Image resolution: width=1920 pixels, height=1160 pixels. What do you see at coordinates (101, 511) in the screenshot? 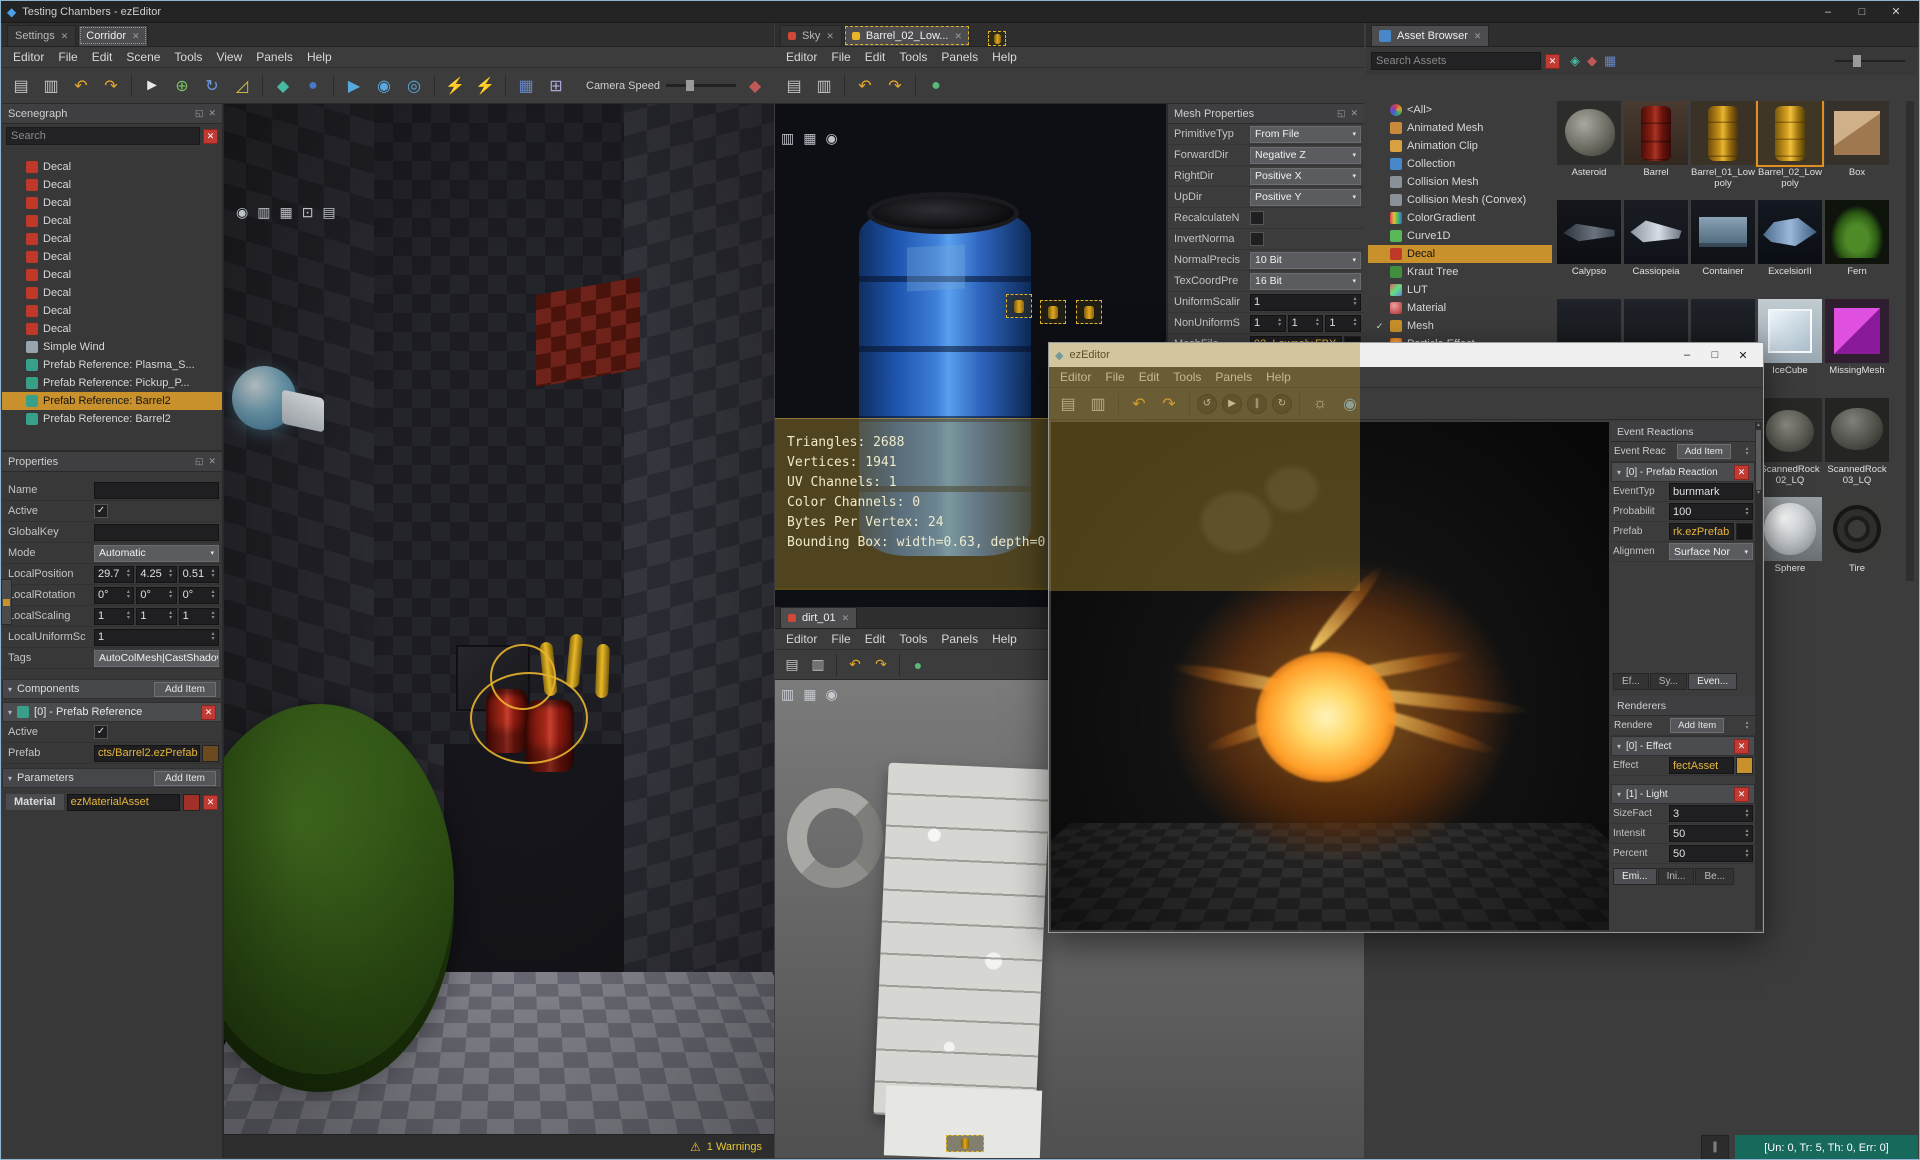
I see `active-checkbox: ✓` at bounding box center [101, 511].